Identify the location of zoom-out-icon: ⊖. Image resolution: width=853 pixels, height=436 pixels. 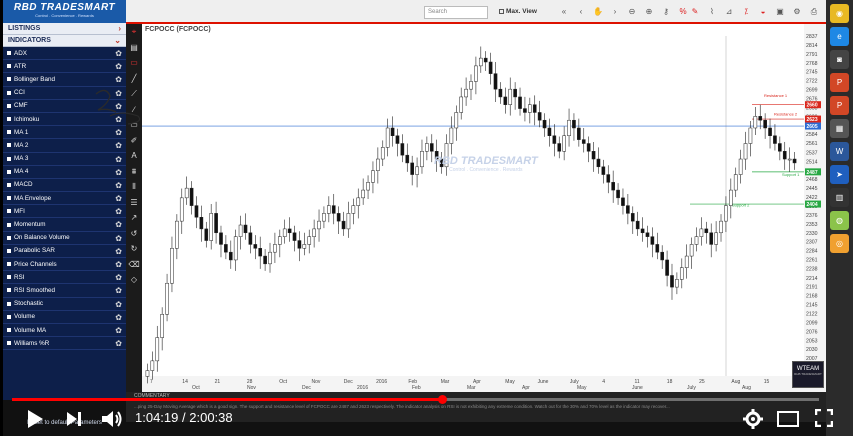
(632, 12).